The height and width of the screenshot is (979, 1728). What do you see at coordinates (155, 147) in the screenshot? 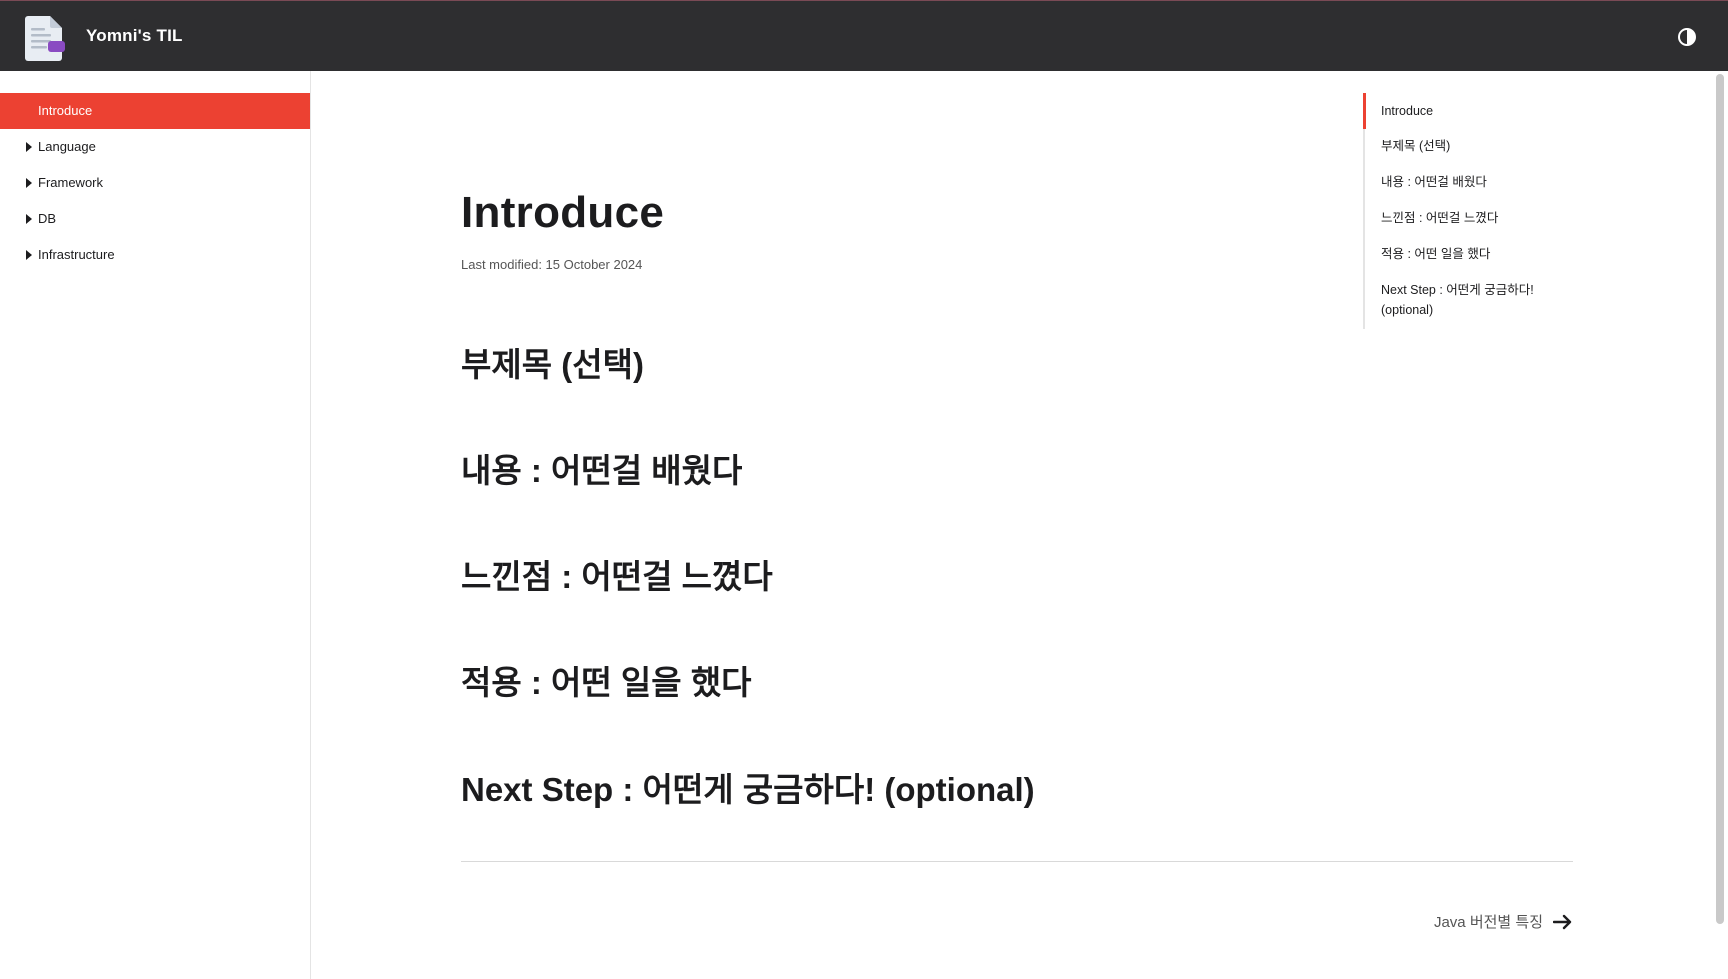
I see `sidebar-item-language: Language` at bounding box center [155, 147].